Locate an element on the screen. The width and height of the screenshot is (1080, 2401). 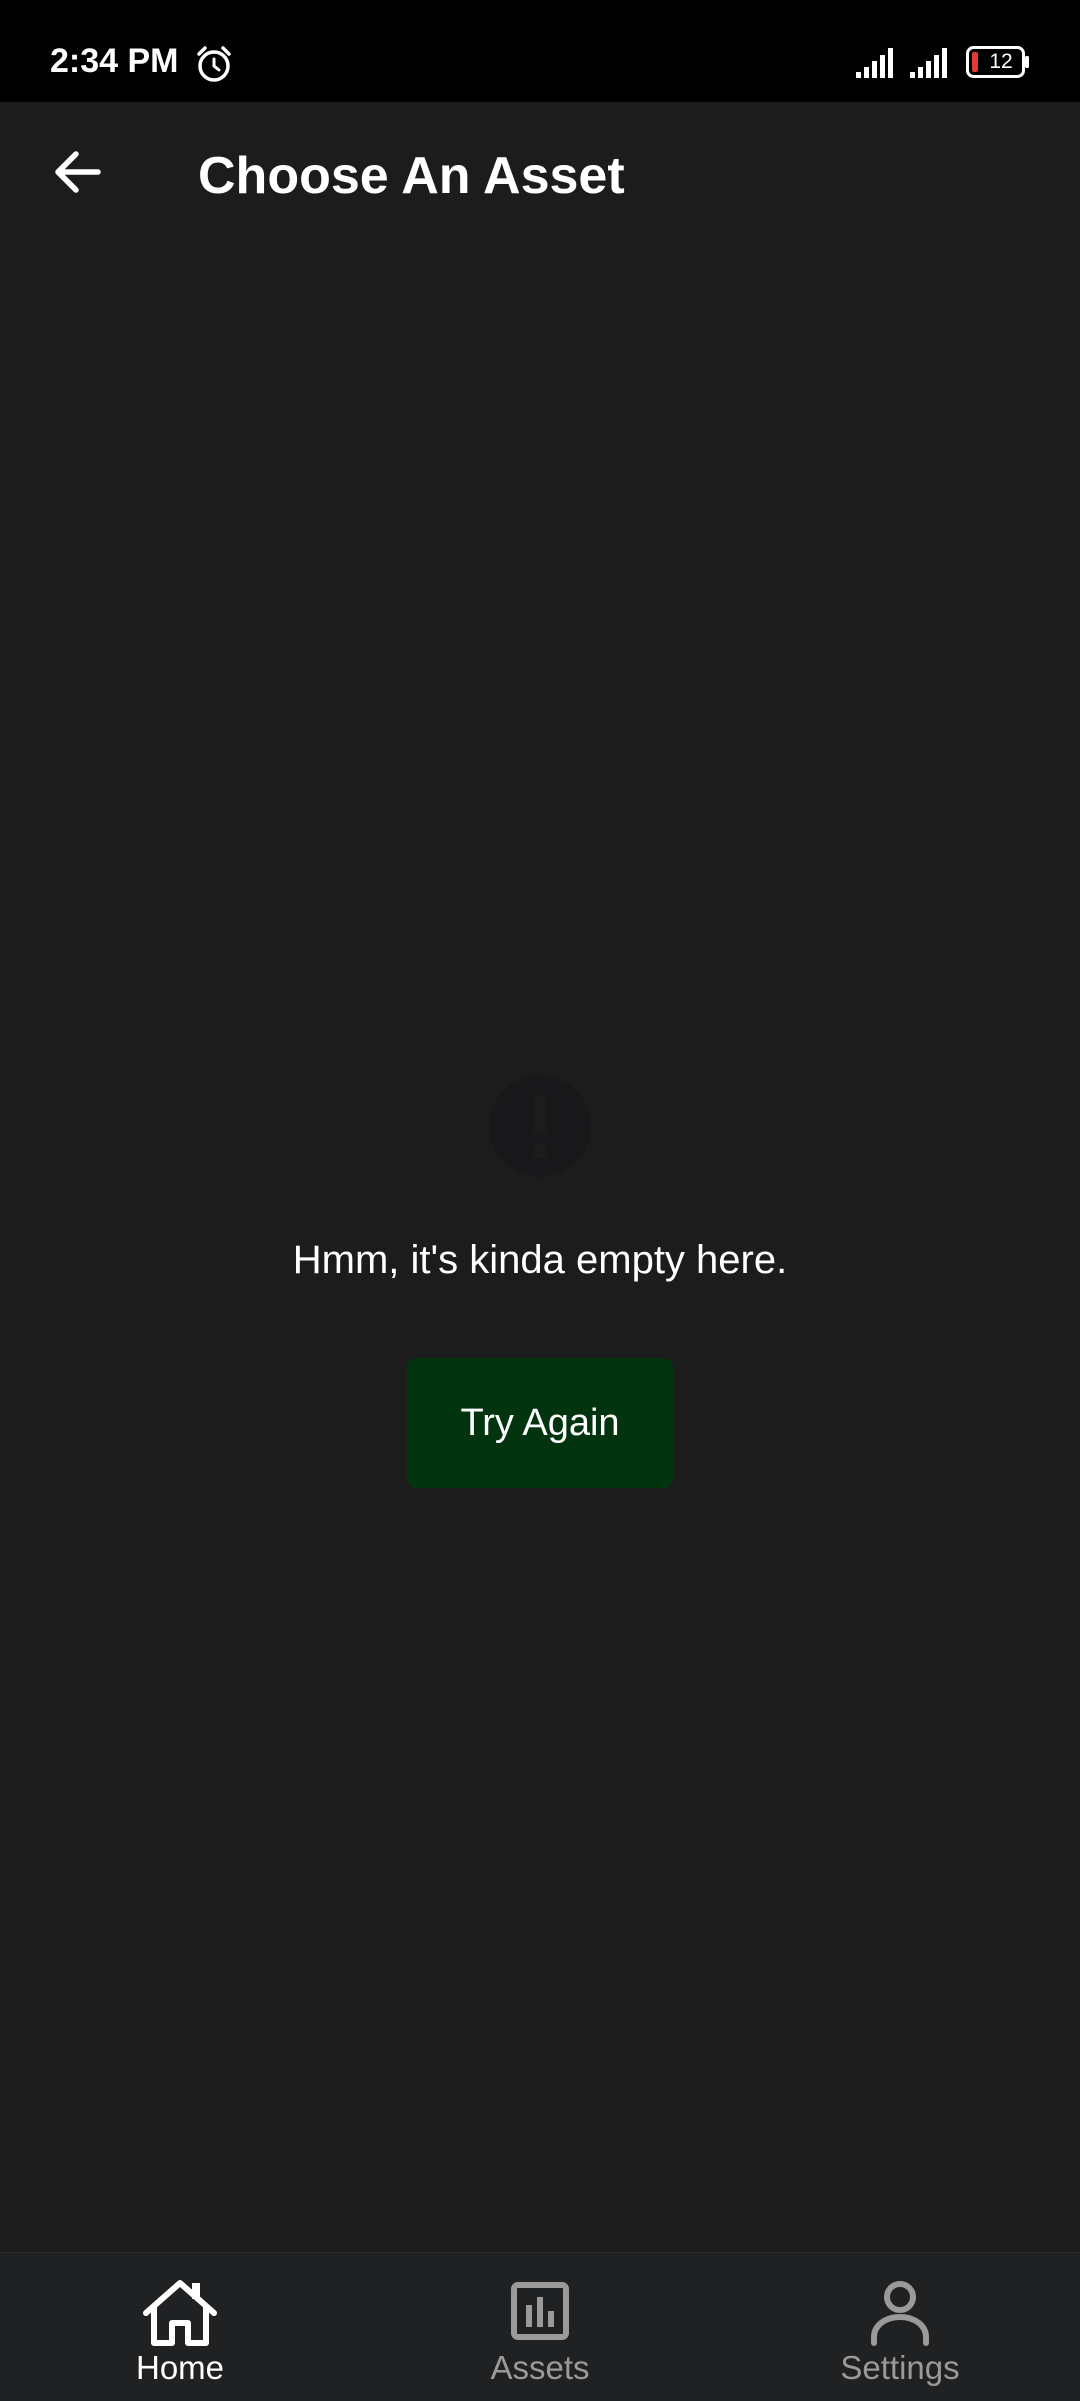
app-bar: Choose An Asset is located at coordinates (540, 179).